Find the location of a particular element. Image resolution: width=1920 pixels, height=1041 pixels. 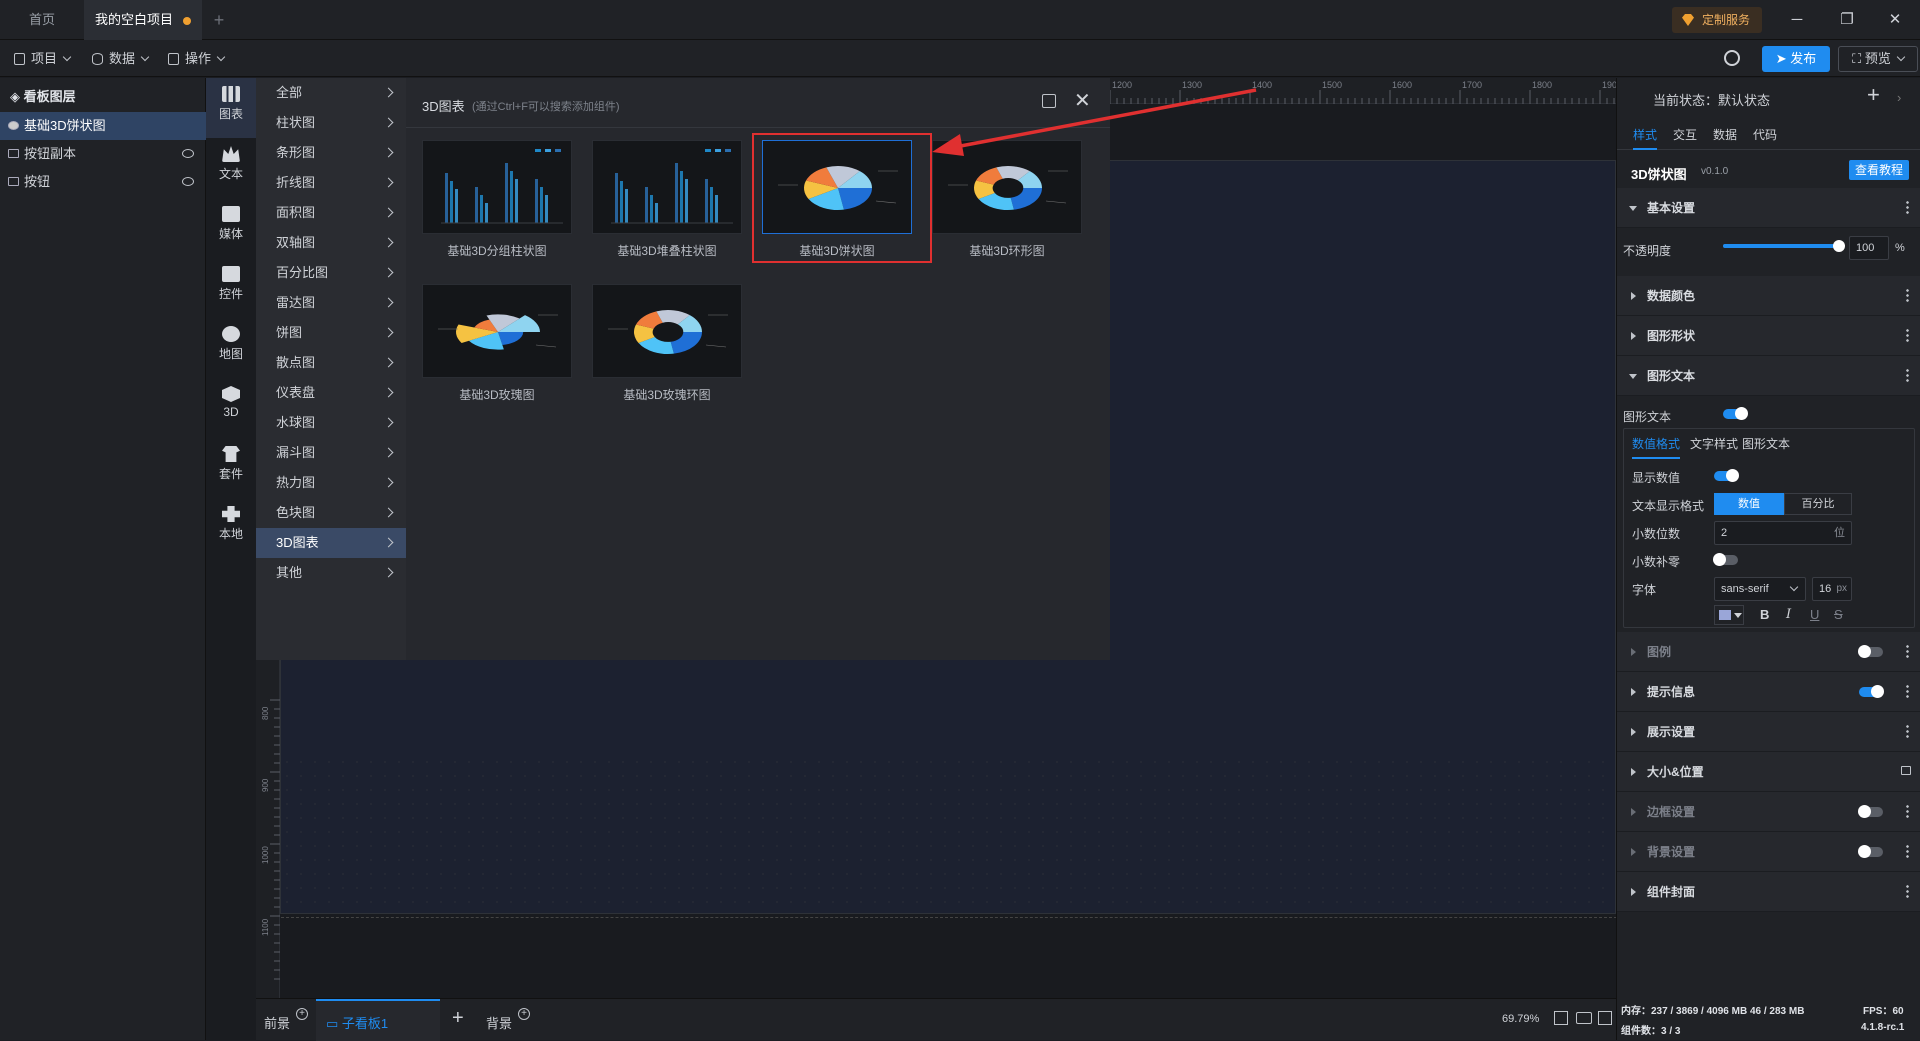

chart-category-item: 柱状图 is located at coordinates (331, 123).